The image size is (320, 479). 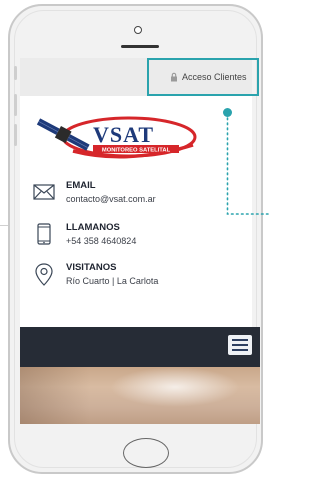 What do you see at coordinates (44, 234) in the screenshot?
I see `phone-icon` at bounding box center [44, 234].